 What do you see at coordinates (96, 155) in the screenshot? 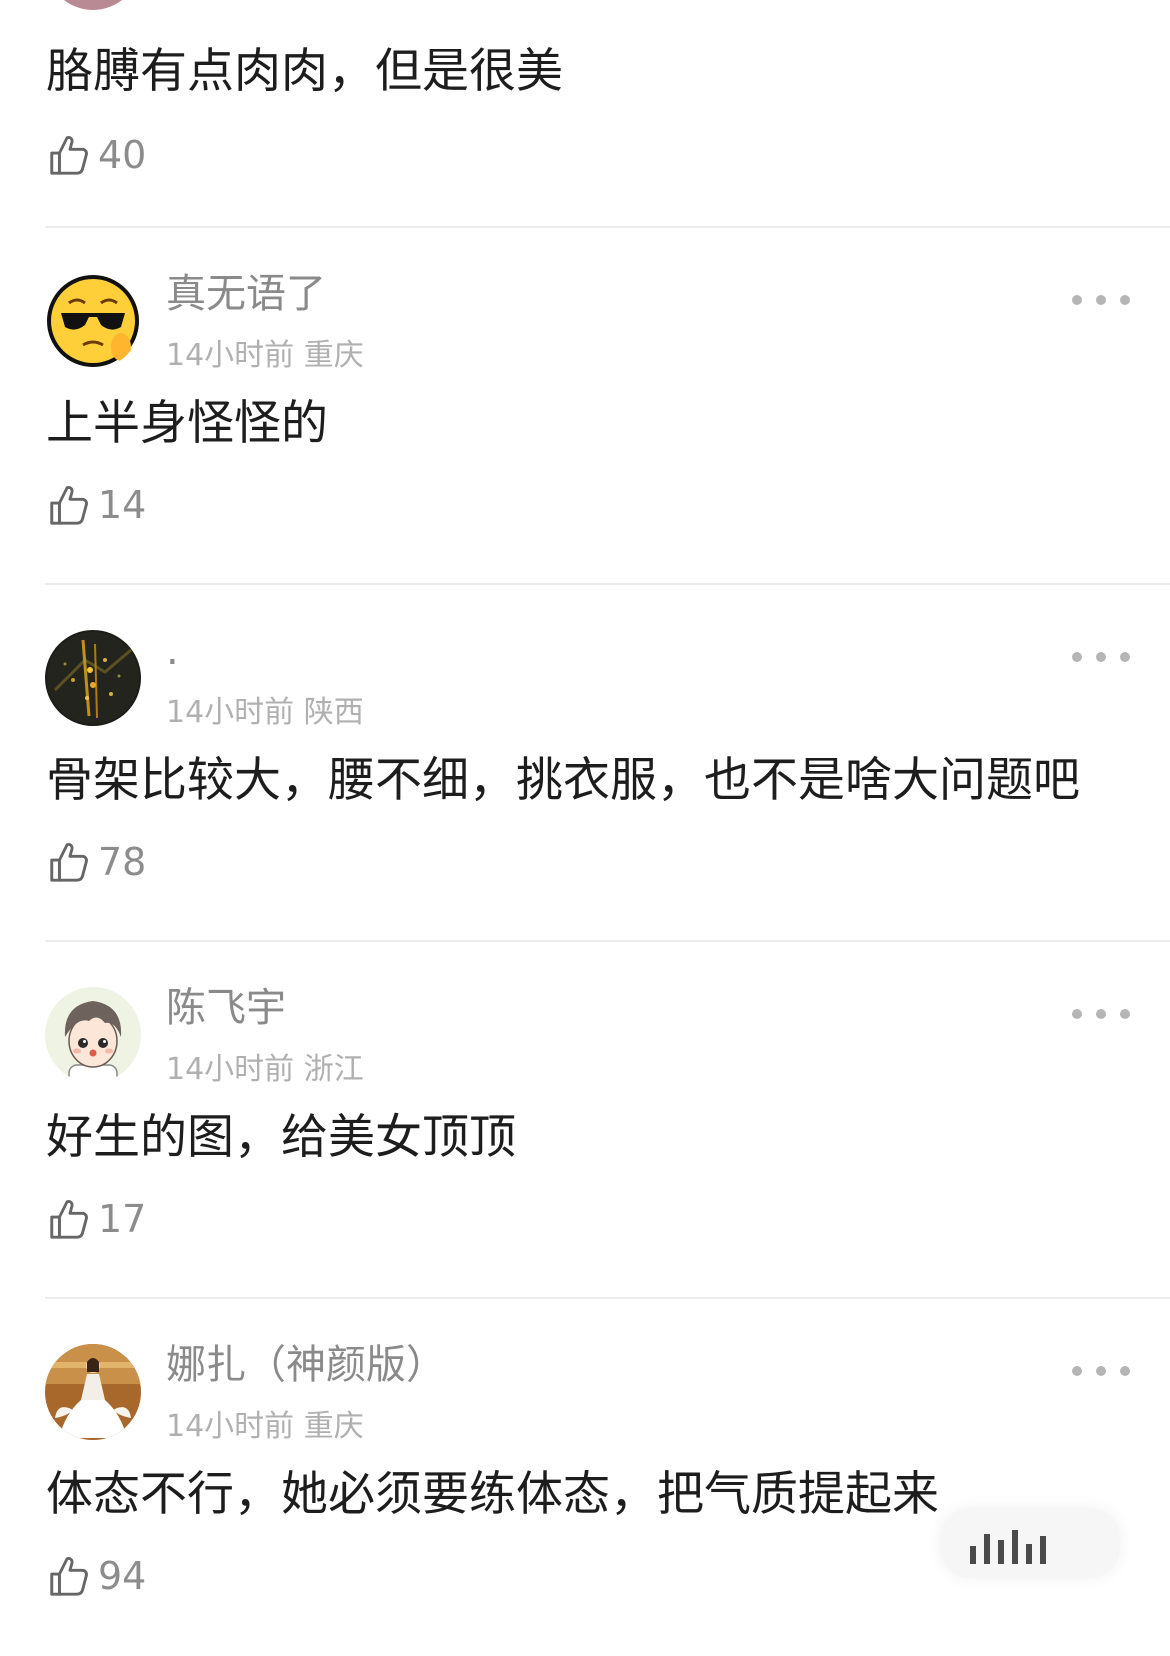
I see `like-button: 40` at bounding box center [96, 155].